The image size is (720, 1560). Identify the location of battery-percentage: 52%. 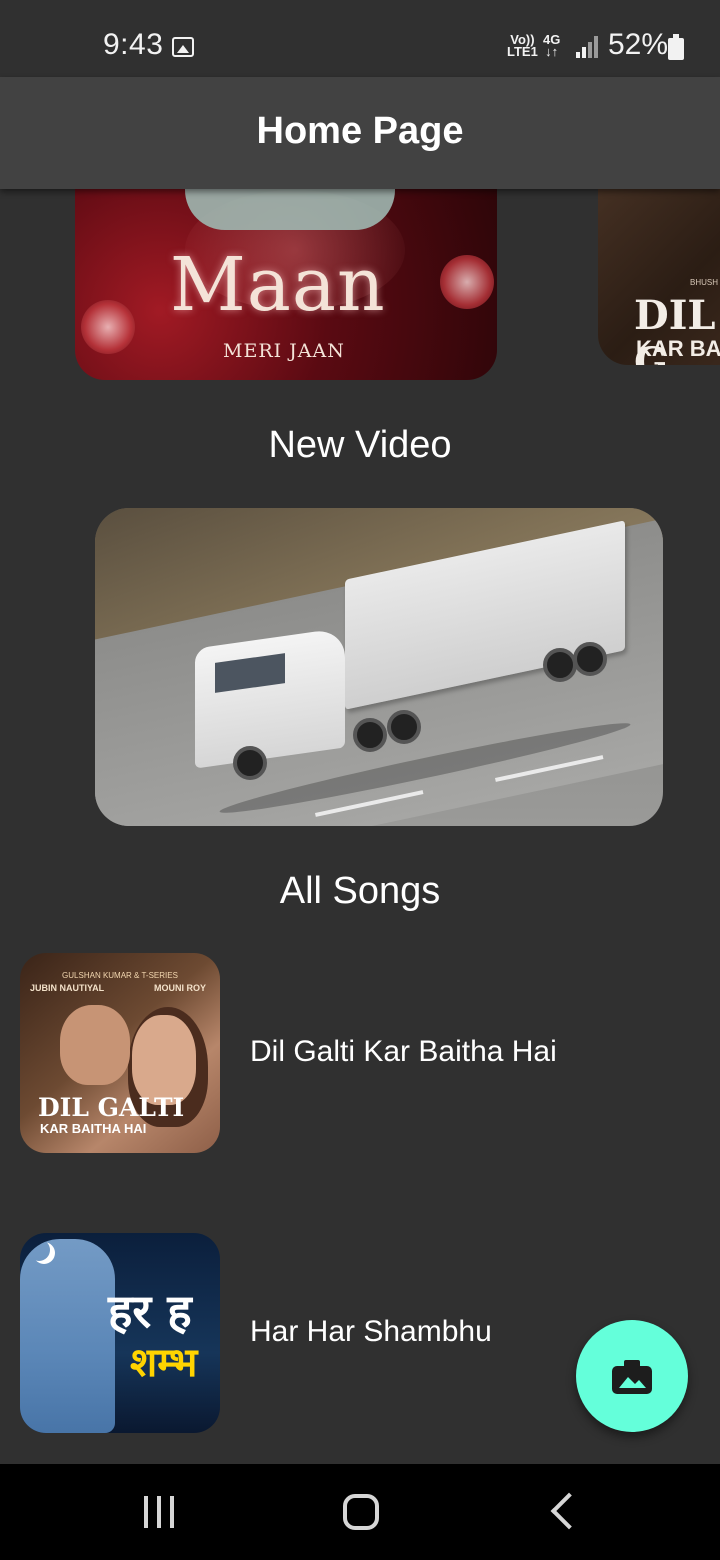
(638, 44).